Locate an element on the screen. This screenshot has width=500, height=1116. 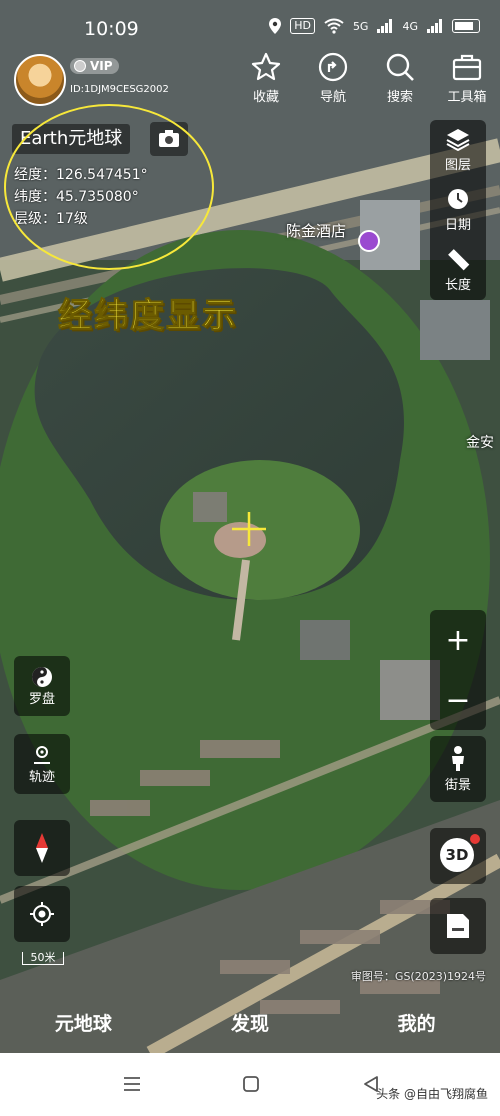
vip-badge: VIP is located at coordinates (94, 66).